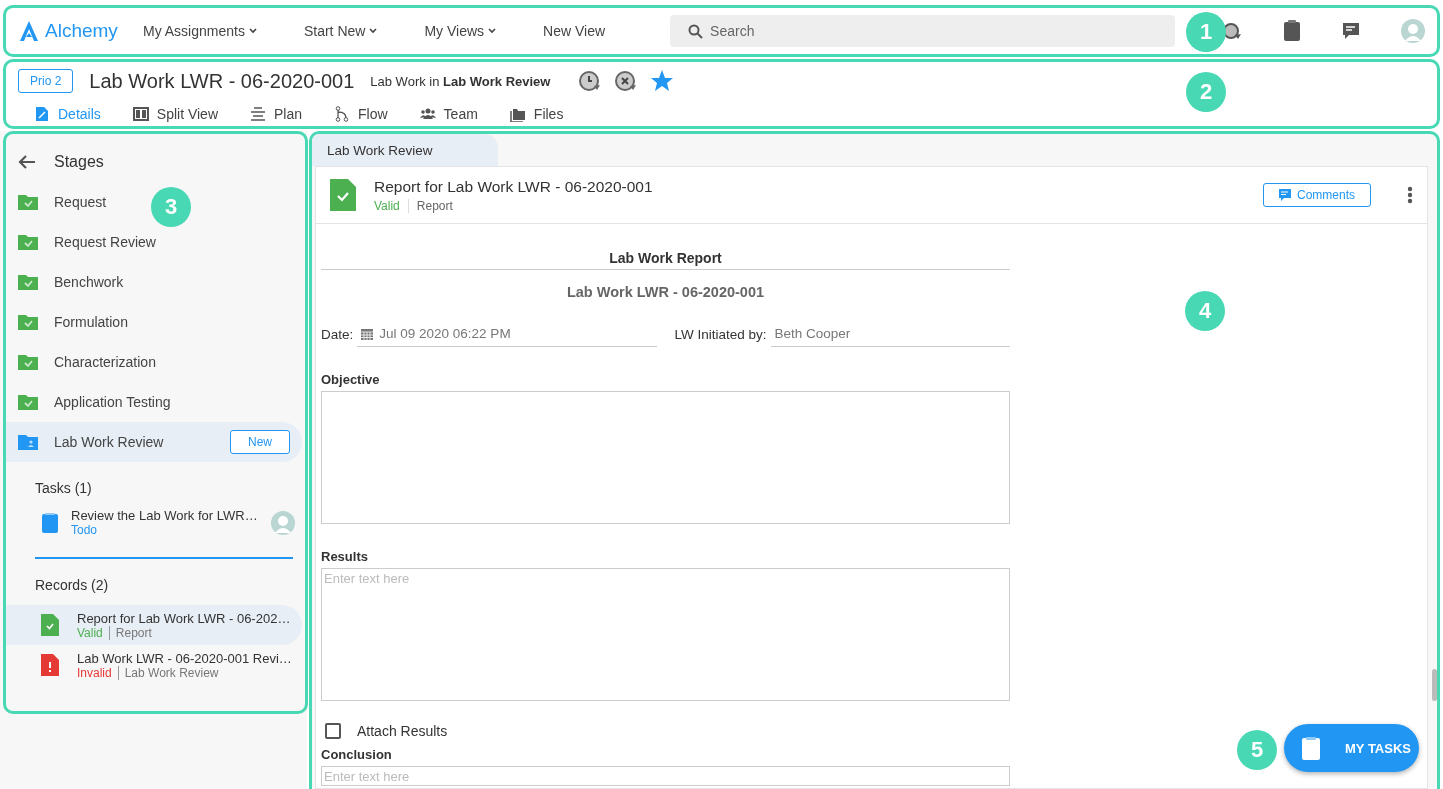 This screenshot has height=789, width=1443. Describe the element at coordinates (63, 488) in the screenshot. I see `tasks-heading: Tasks (1)` at that location.